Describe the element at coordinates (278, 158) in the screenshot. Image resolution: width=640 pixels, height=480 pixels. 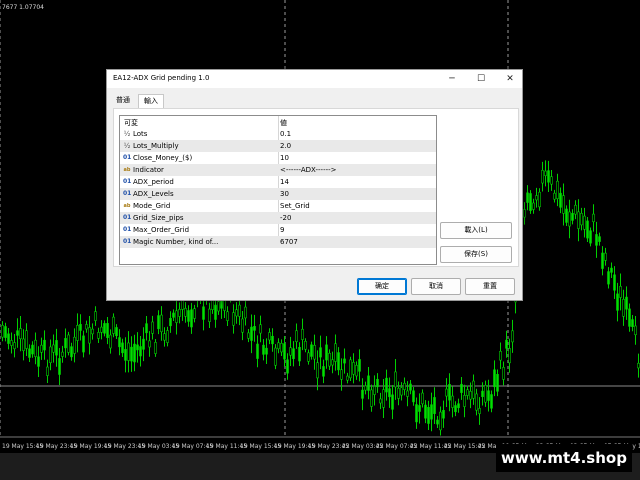
I see `input-row: 01 Close_Money_($) 10` at that location.